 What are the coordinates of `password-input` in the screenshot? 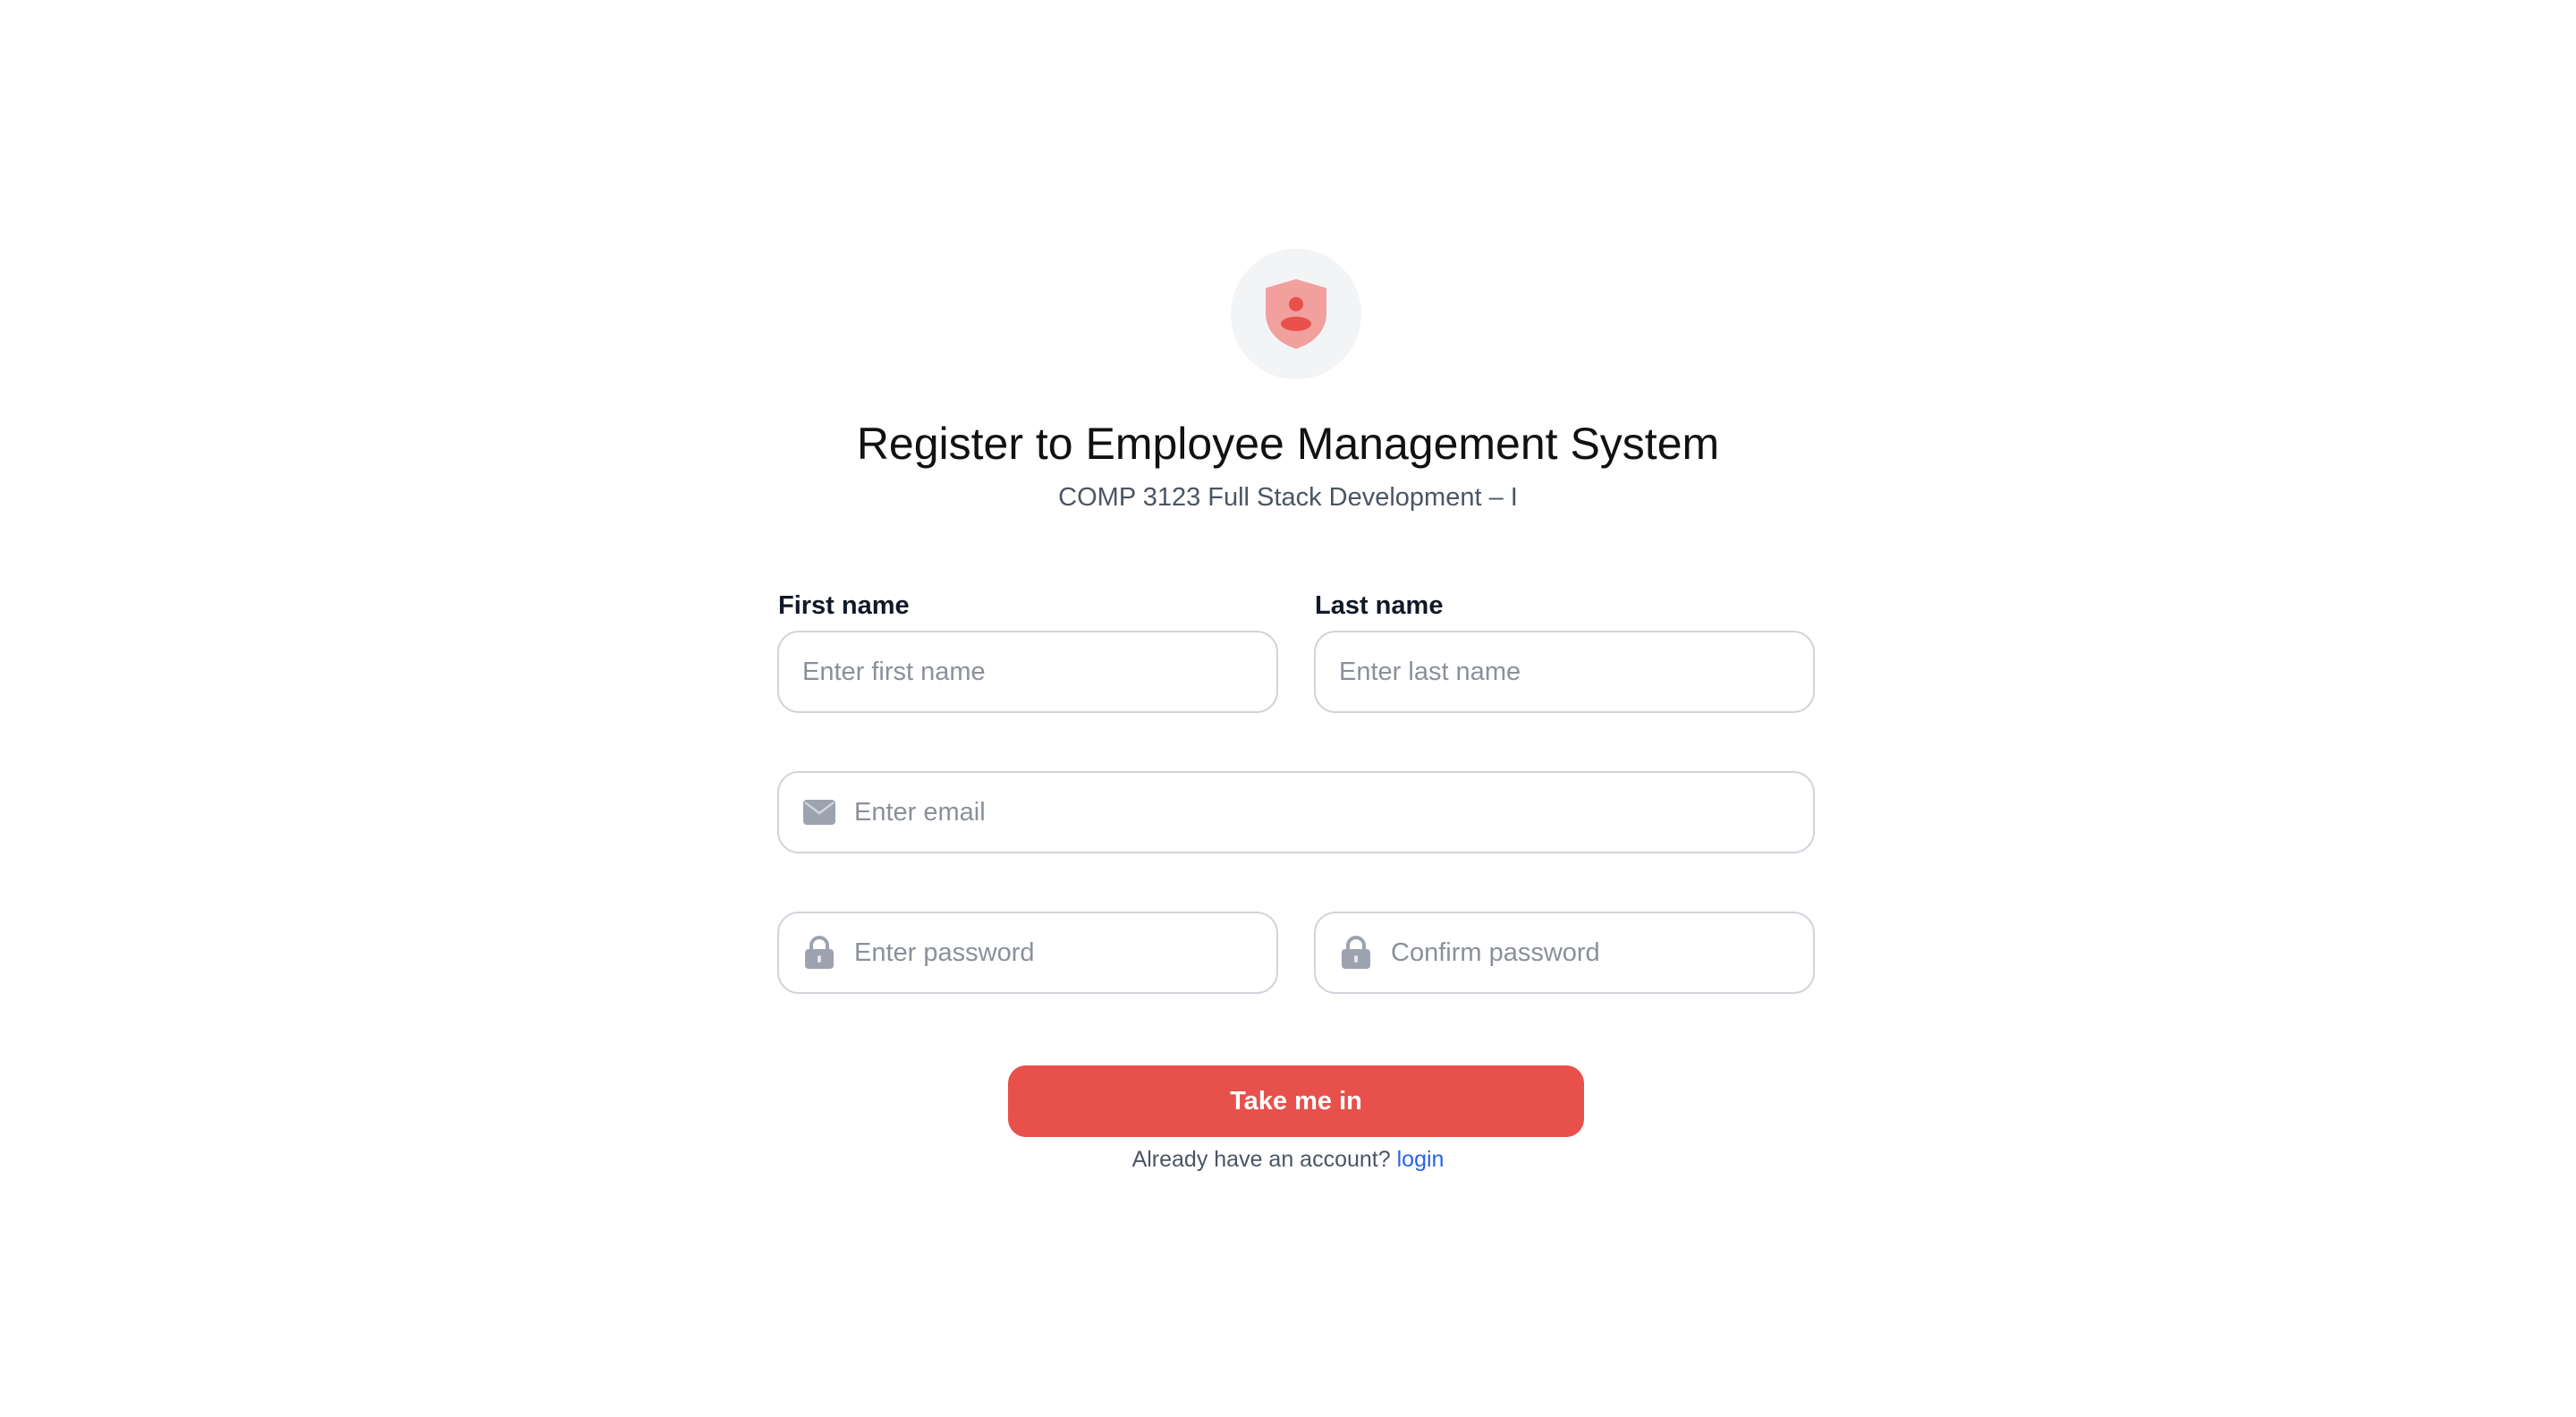 It's located at (1065, 953).